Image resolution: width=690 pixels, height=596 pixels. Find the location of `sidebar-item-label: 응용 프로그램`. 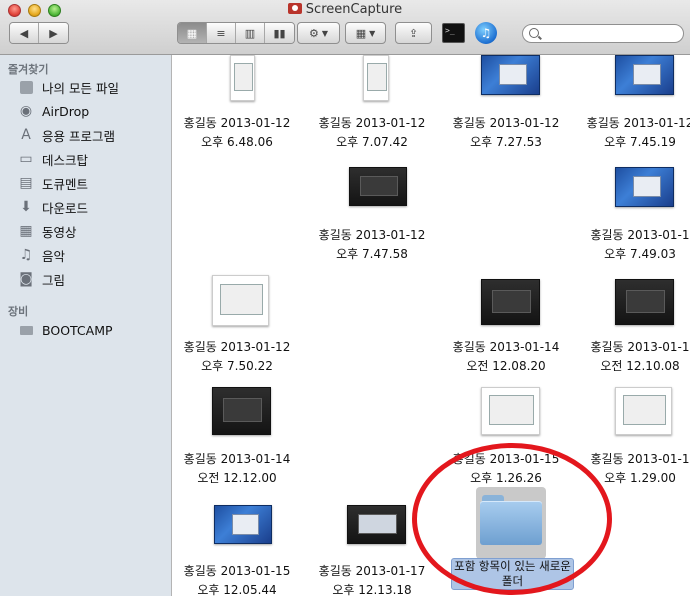

sidebar-item-label: 응용 프로그램 is located at coordinates (78, 136).